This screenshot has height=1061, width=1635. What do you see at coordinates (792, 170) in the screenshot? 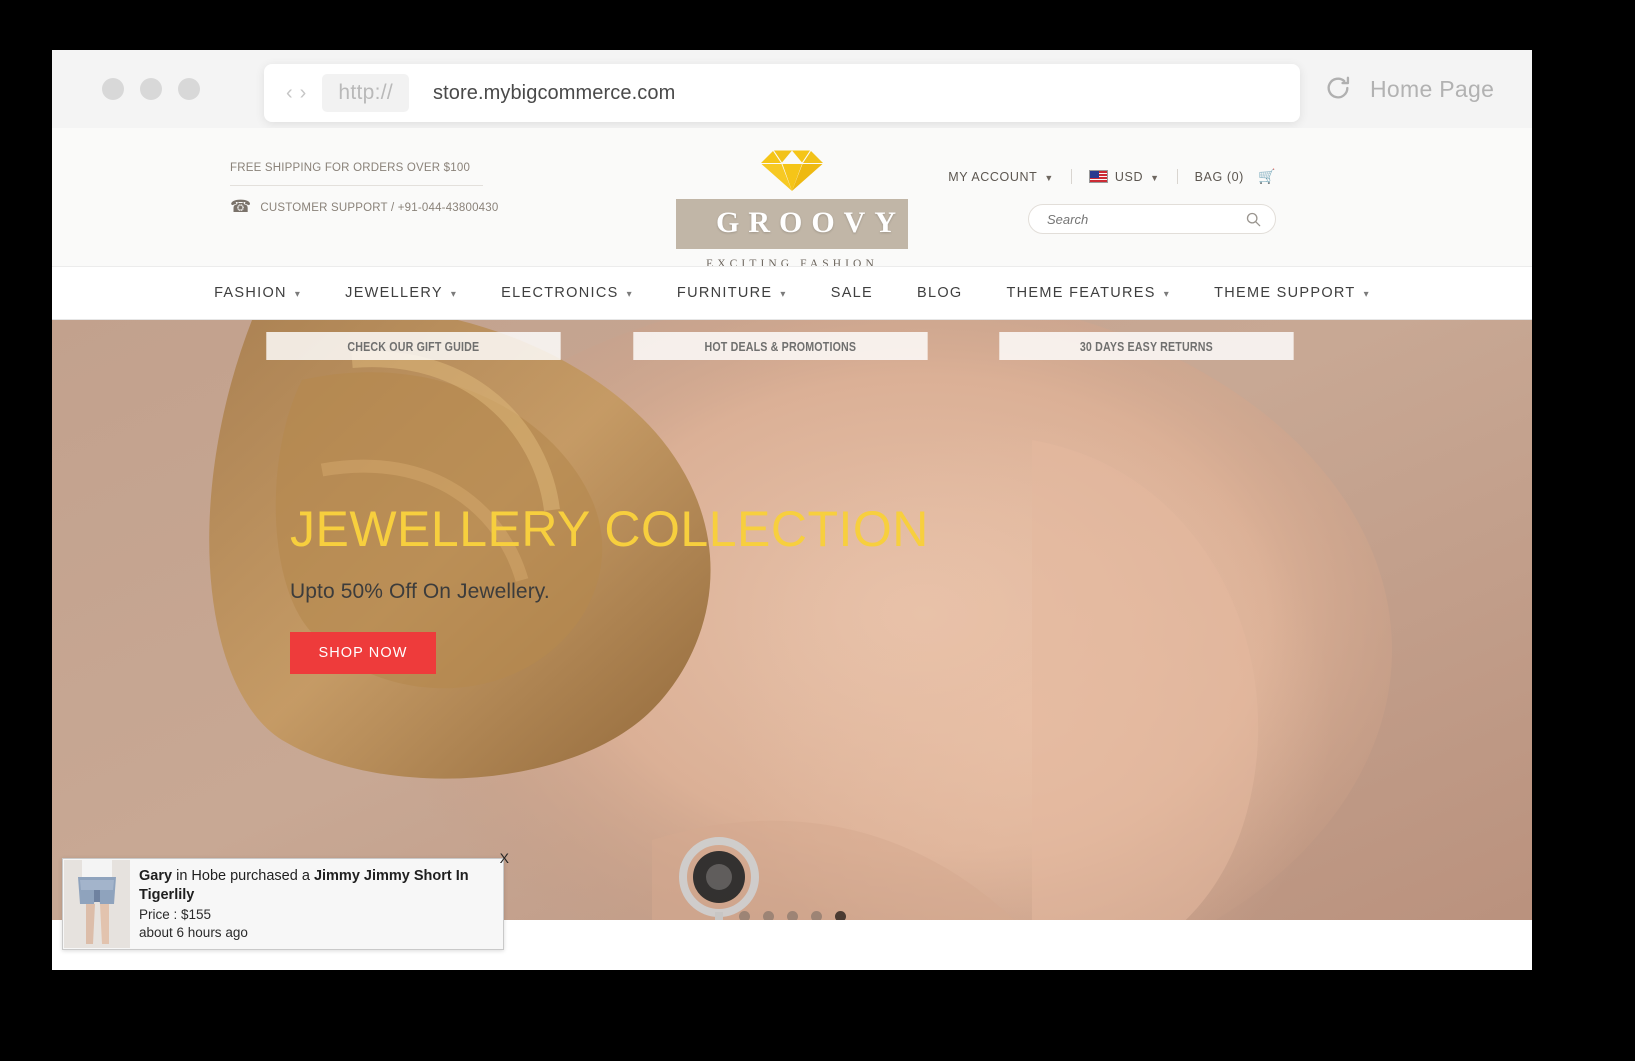
I see `diamond-icon` at bounding box center [792, 170].